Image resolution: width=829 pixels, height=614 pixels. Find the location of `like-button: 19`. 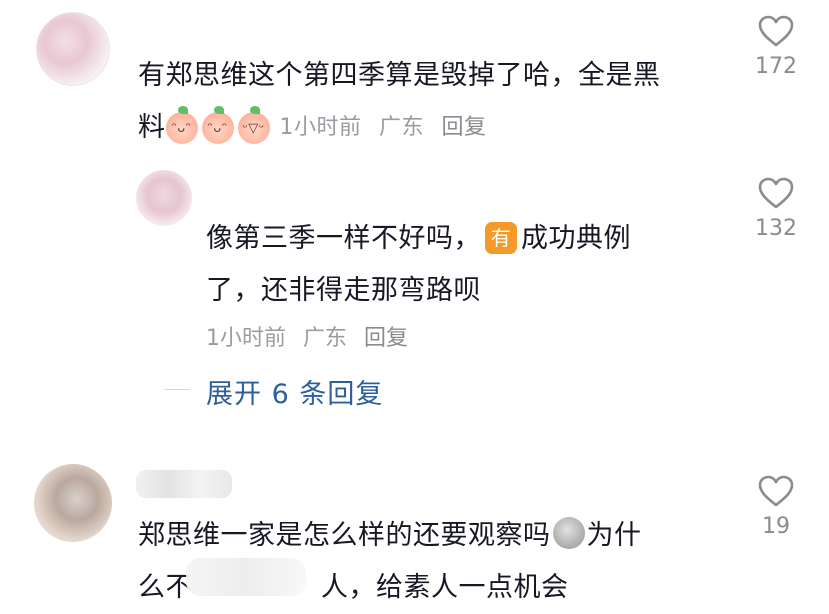

like-button: 19 is located at coordinates (776, 506).